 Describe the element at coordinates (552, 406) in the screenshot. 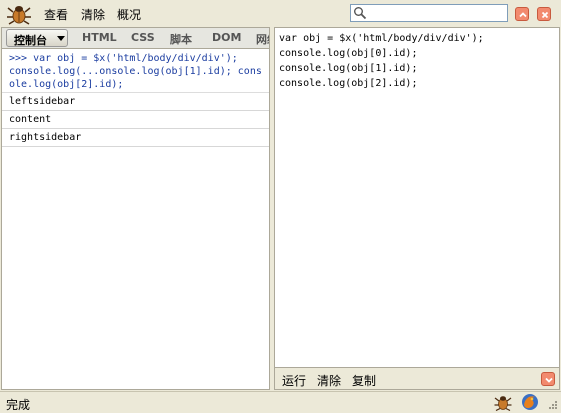

I see `resize-grip-icon` at that location.